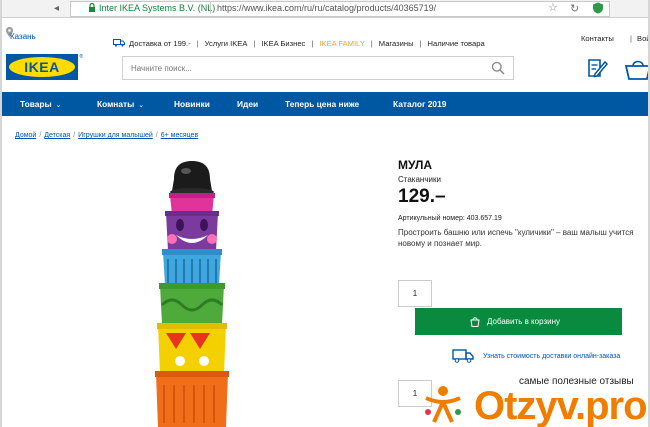 This screenshot has height=427, width=650. I want to click on breadcrumb-kids: Детская, so click(57, 135).